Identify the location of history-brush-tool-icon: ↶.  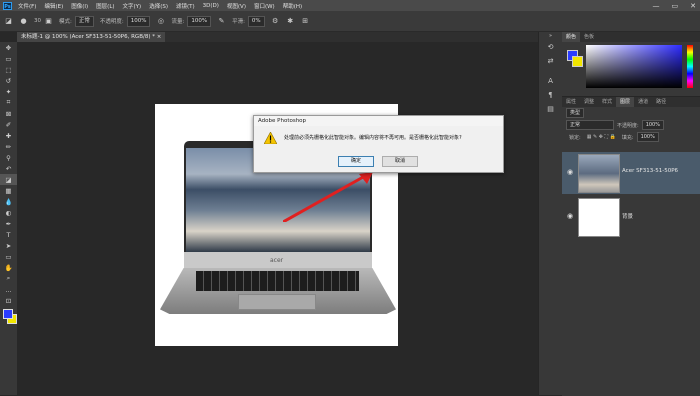
(8, 168).